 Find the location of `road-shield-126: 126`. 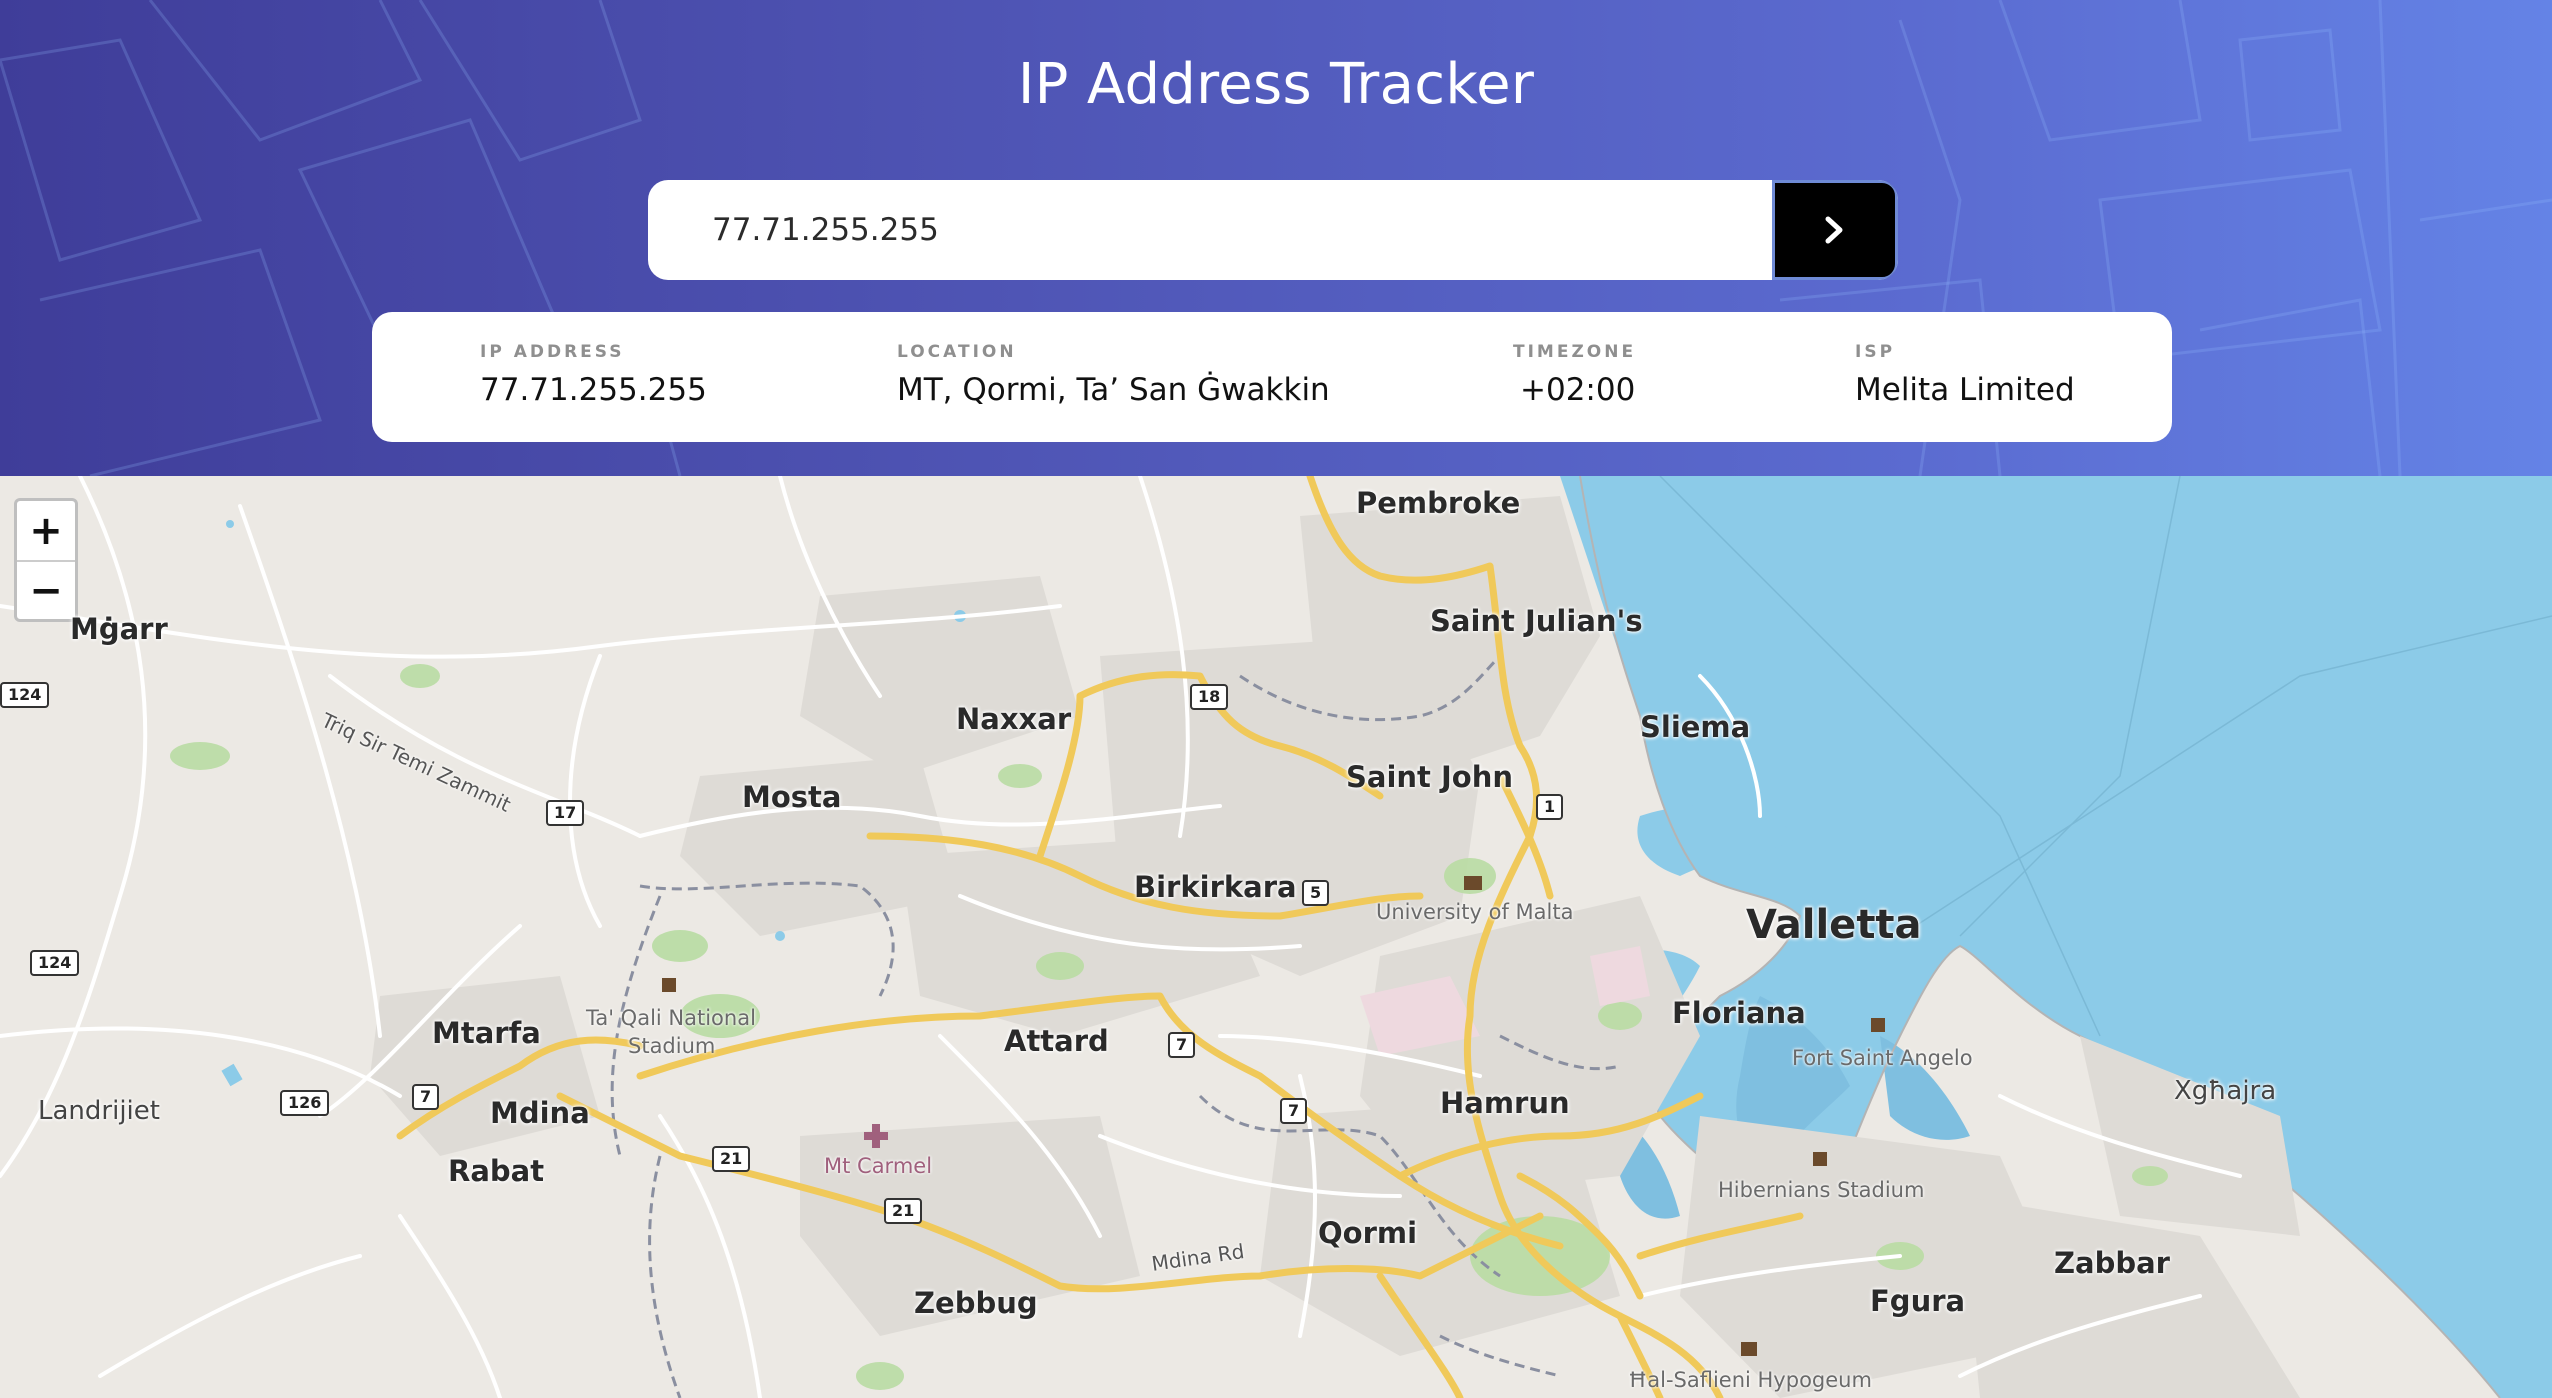

road-shield-126: 126 is located at coordinates (305, 1103).